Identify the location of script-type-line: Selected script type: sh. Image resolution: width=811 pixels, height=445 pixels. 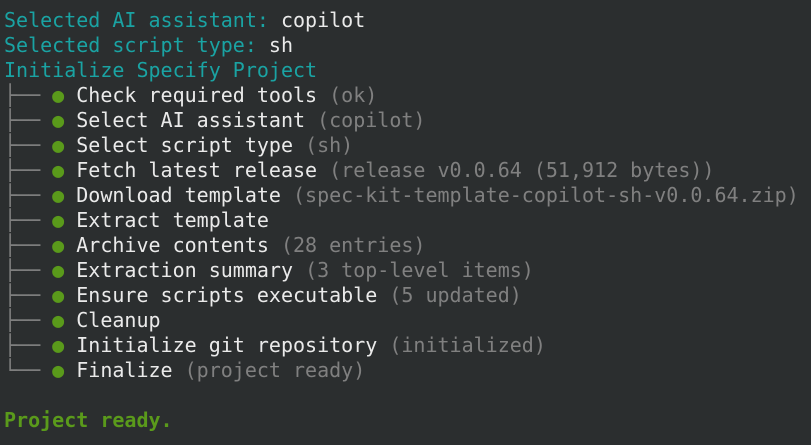
(407, 45).